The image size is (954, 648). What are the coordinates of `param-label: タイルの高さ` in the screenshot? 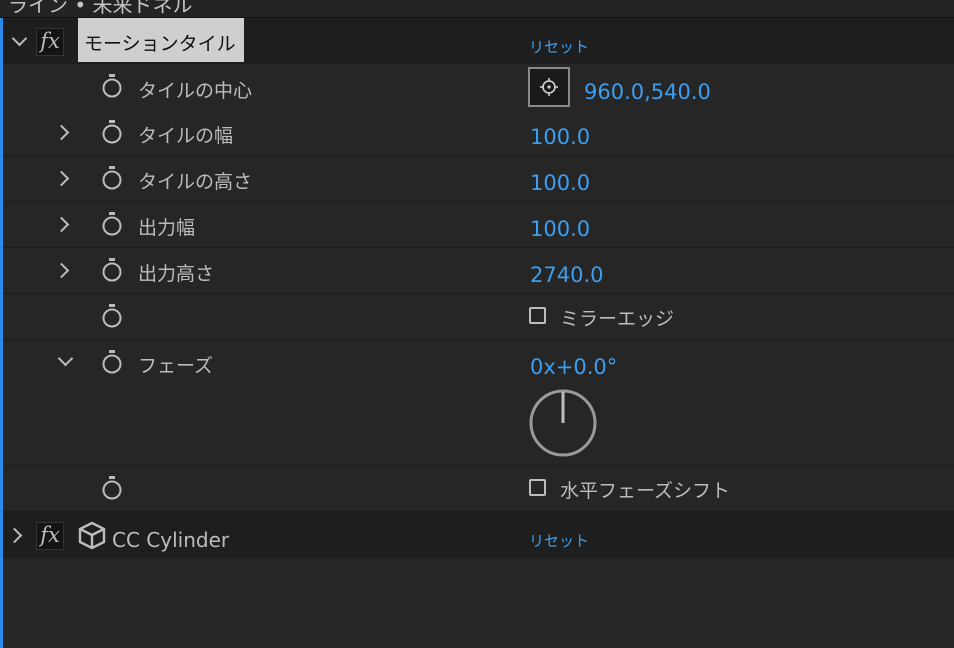 It's located at (195, 182).